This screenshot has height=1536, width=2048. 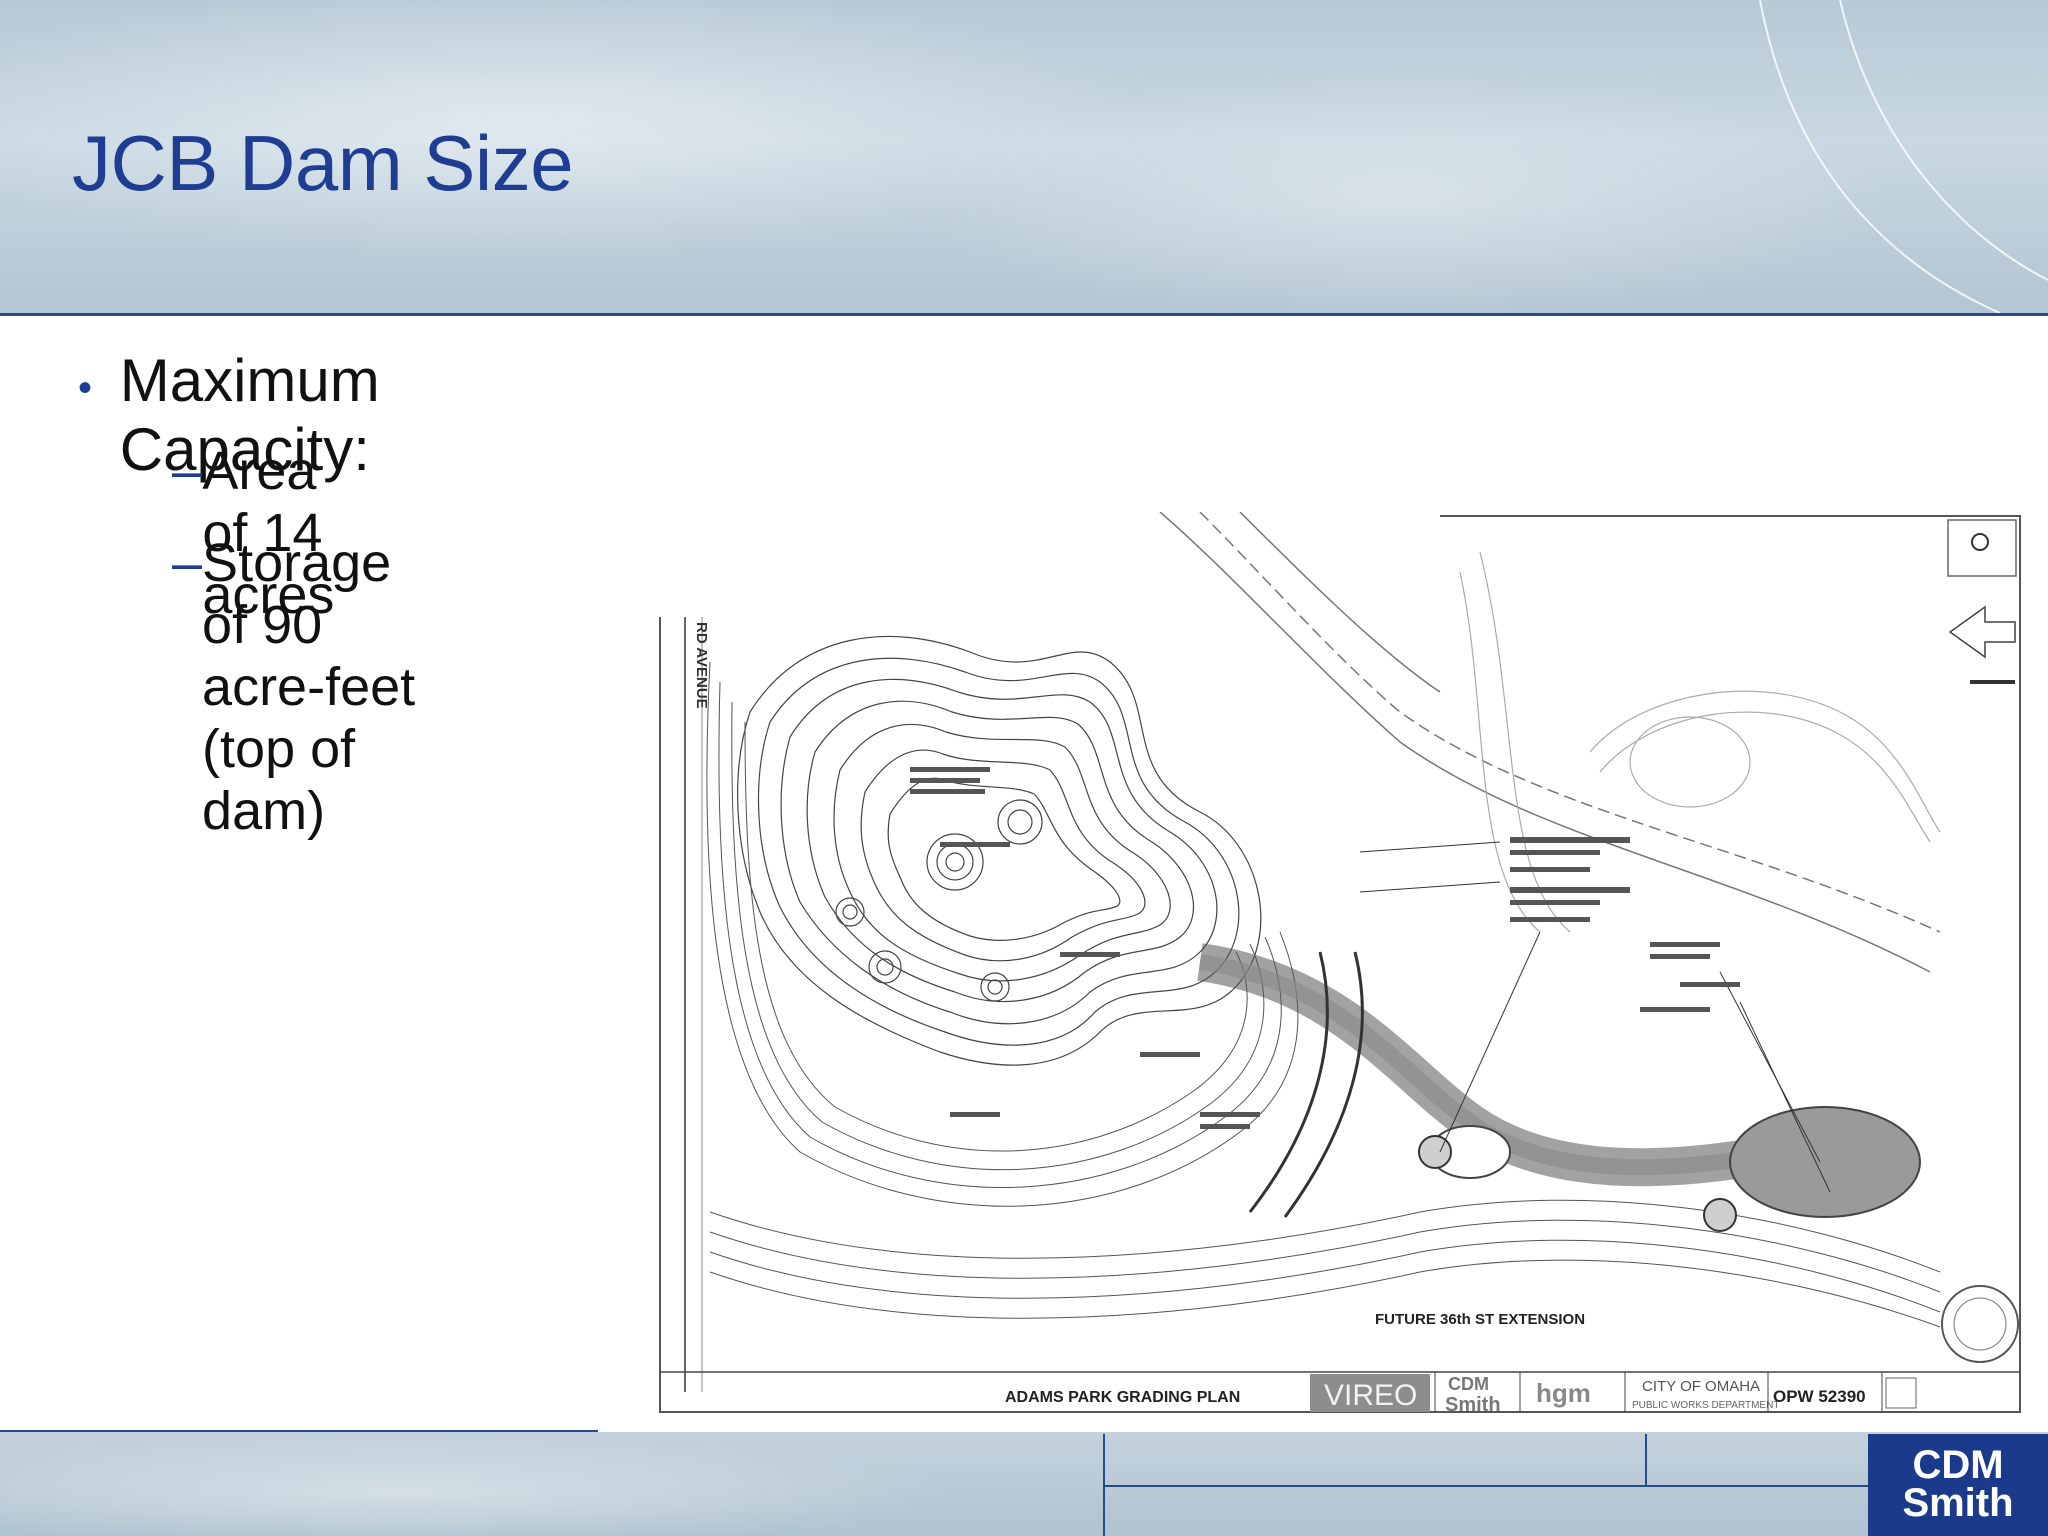 I want to click on firm-vireo-logo: VIREO, so click(x=1370, y=1395).